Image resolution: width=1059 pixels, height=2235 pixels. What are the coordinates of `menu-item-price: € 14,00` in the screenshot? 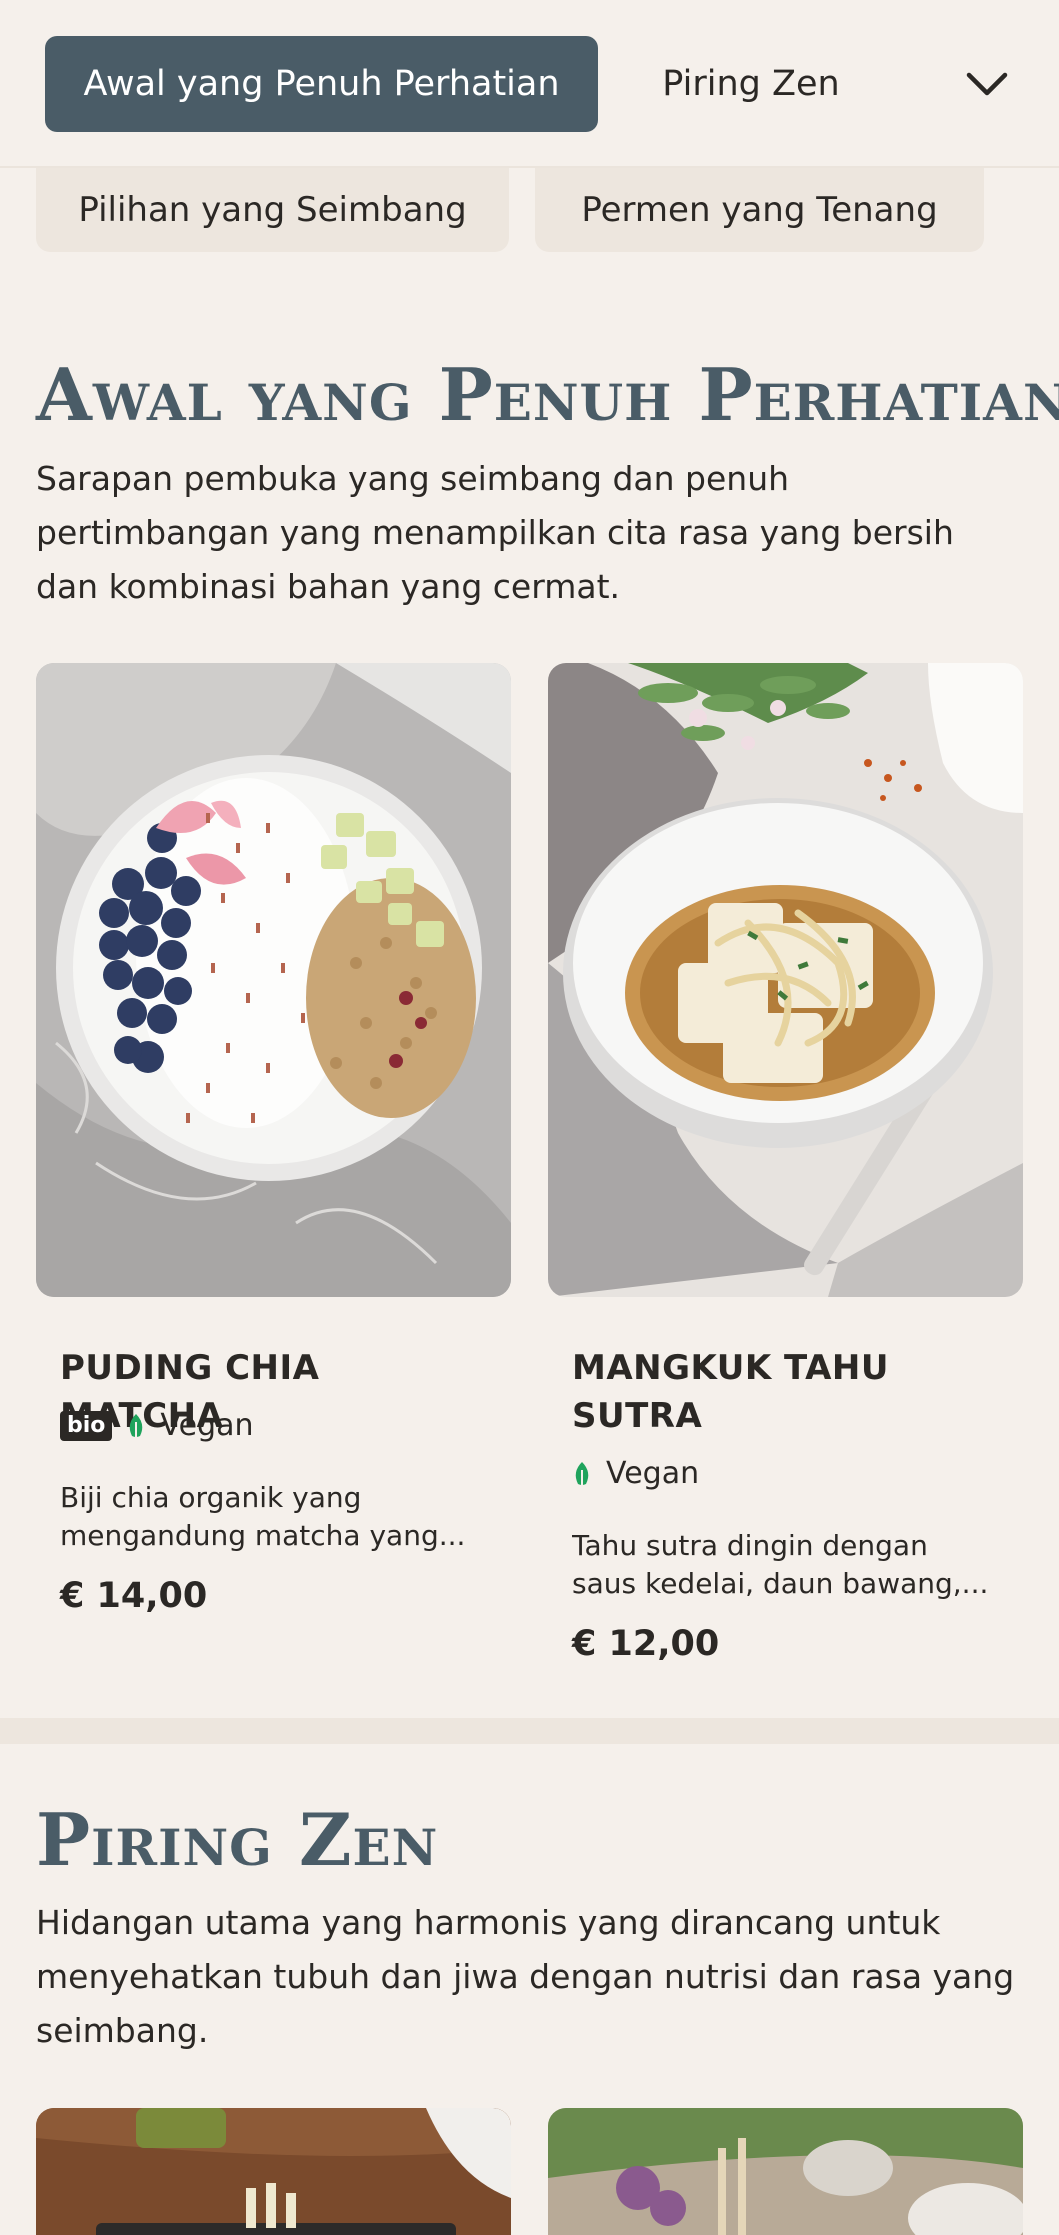 It's located at (134, 1596).